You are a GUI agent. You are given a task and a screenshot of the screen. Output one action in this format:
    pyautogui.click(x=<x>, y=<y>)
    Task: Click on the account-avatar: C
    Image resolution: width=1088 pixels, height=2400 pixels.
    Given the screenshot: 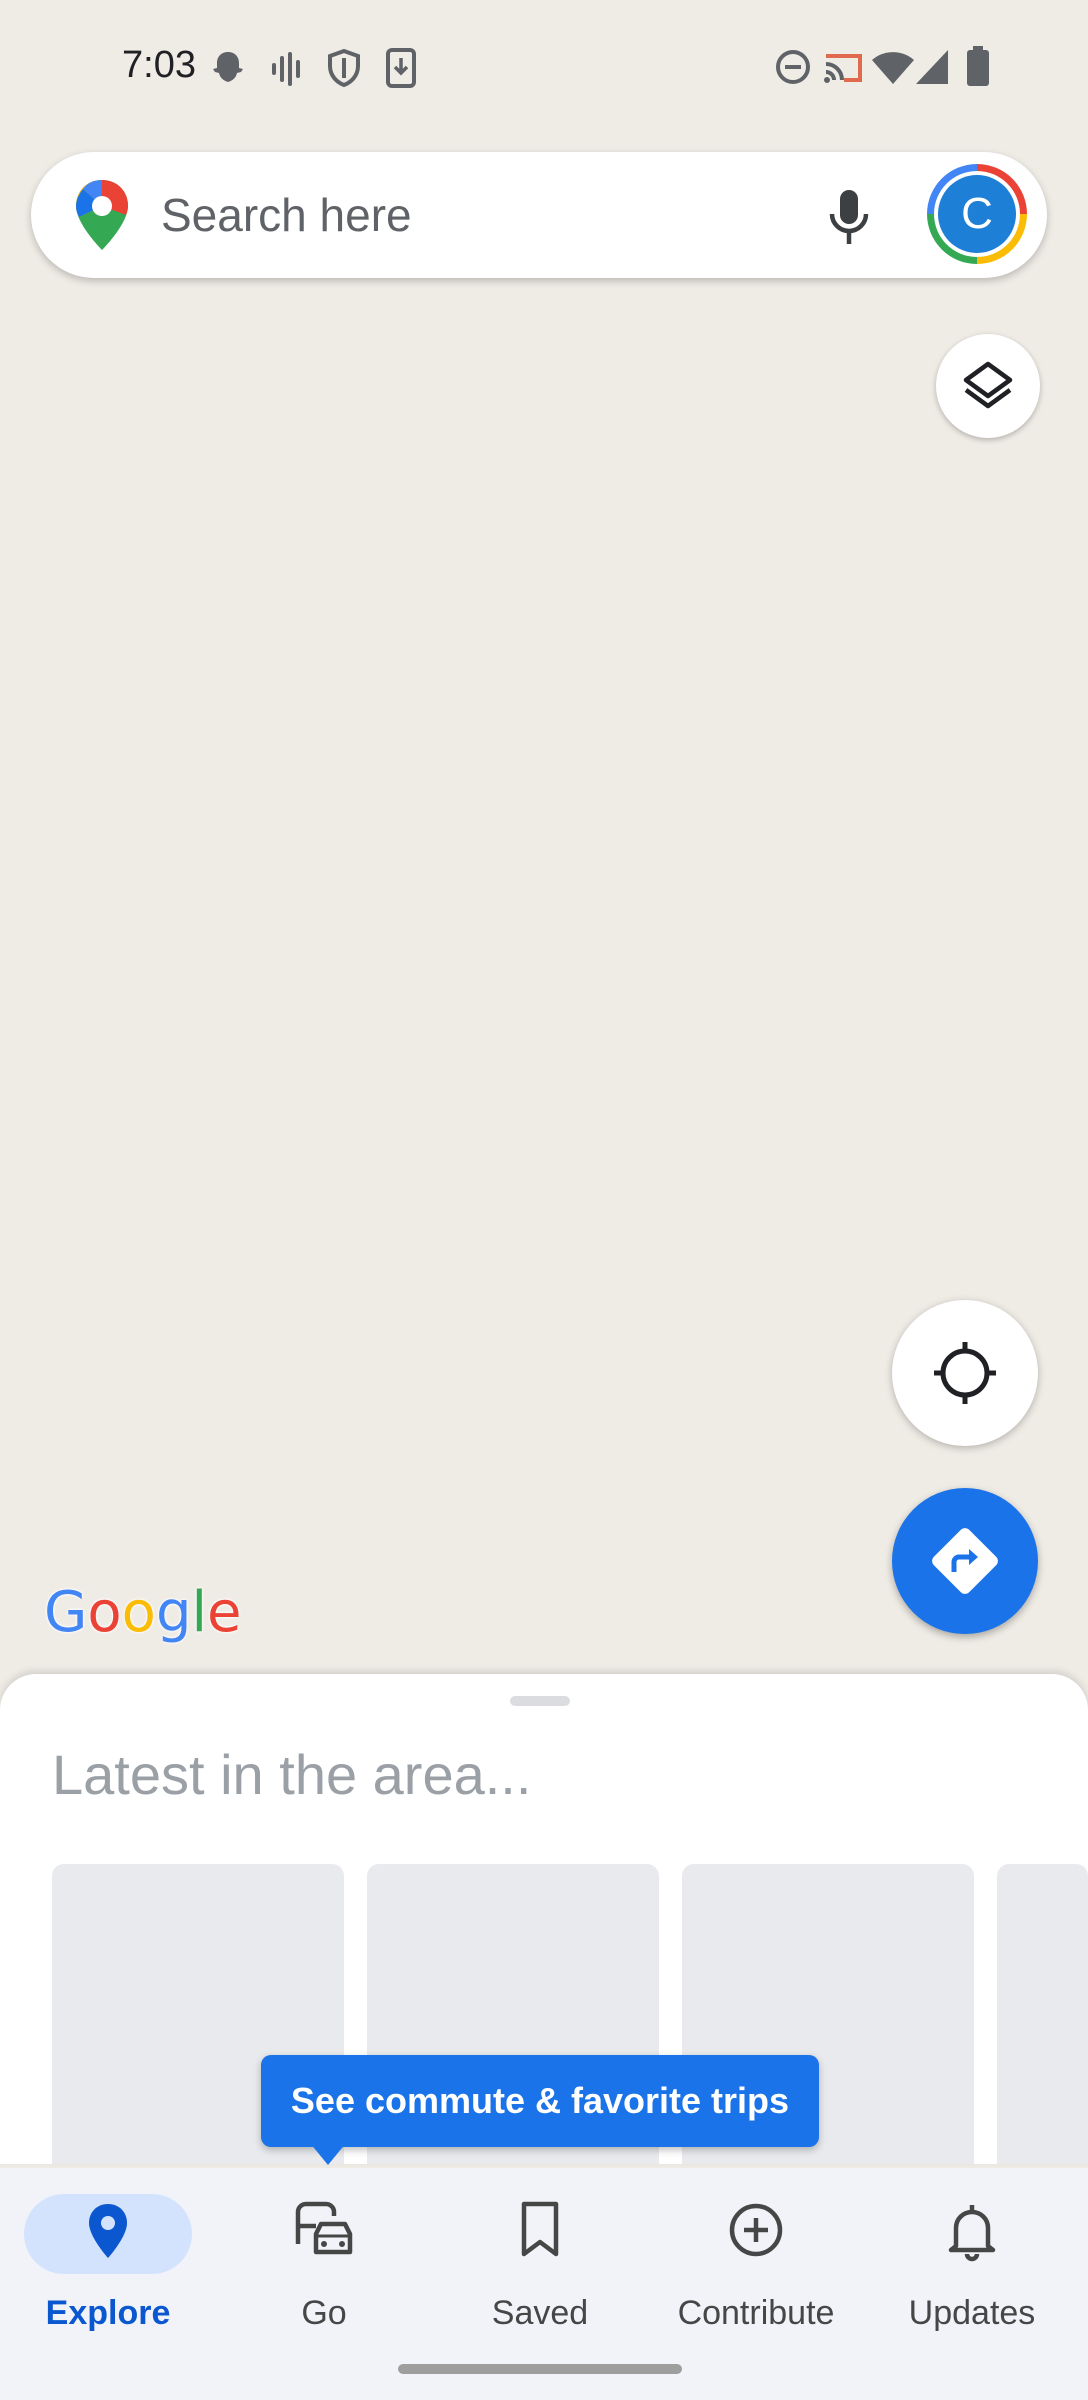 What is the action you would take?
    pyautogui.click(x=977, y=214)
    